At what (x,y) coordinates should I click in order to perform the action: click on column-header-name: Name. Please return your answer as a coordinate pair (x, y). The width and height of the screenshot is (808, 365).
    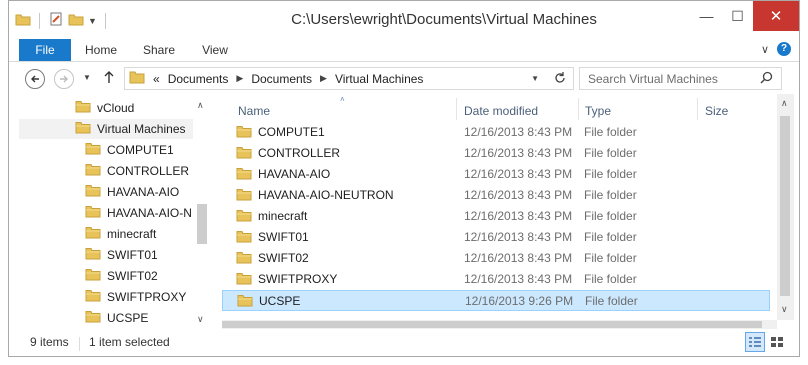
    Looking at the image, I should click on (254, 111).